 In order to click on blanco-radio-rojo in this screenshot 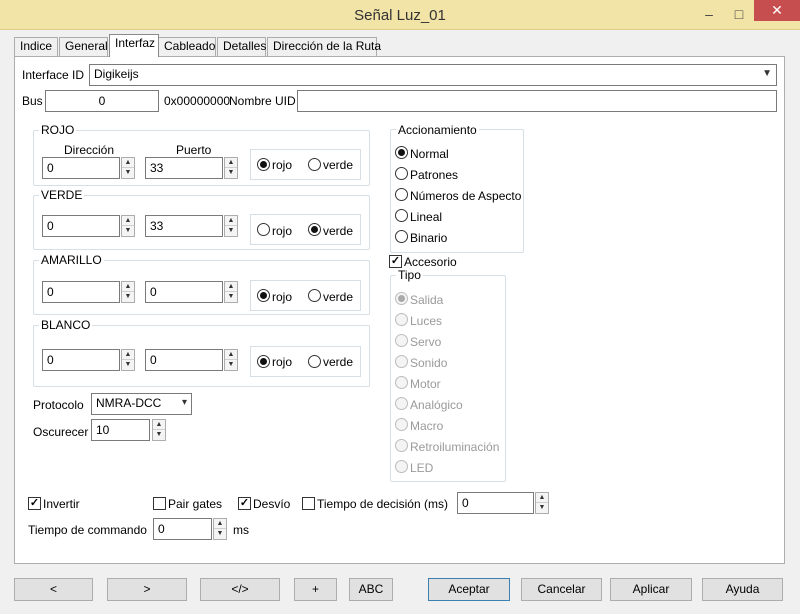, I will do `click(263, 361)`.